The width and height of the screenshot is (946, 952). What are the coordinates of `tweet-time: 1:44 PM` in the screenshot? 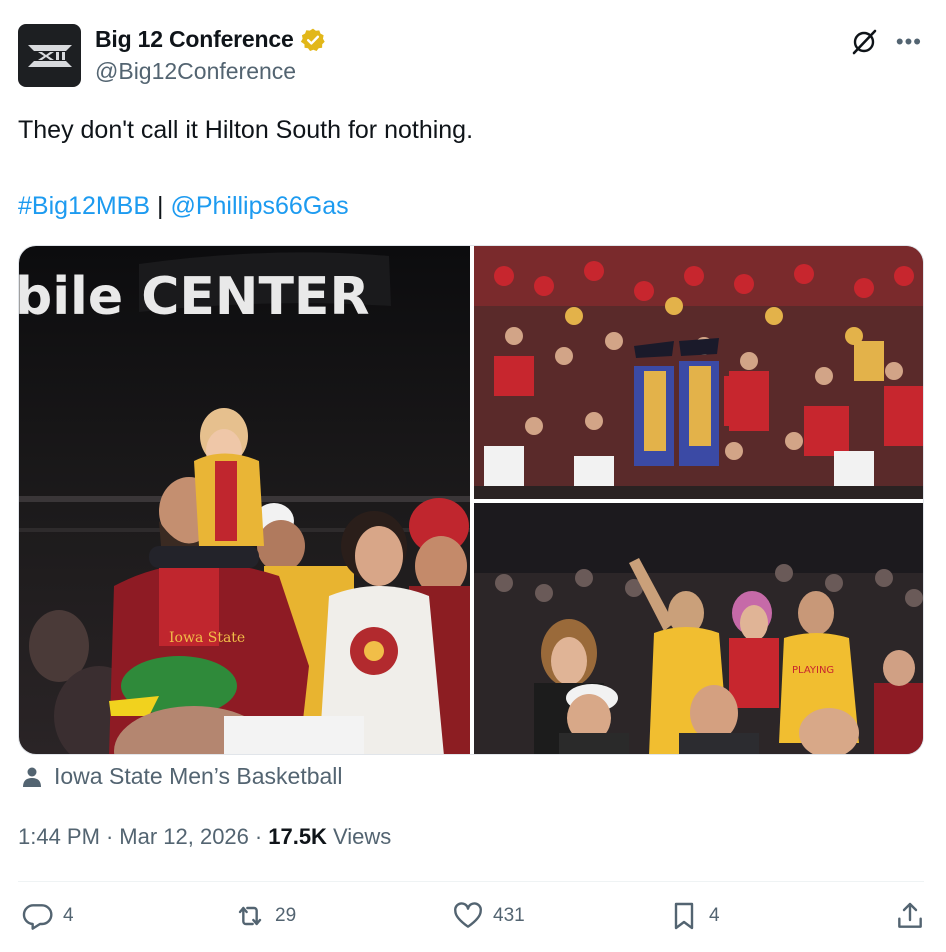 It's located at (59, 837).